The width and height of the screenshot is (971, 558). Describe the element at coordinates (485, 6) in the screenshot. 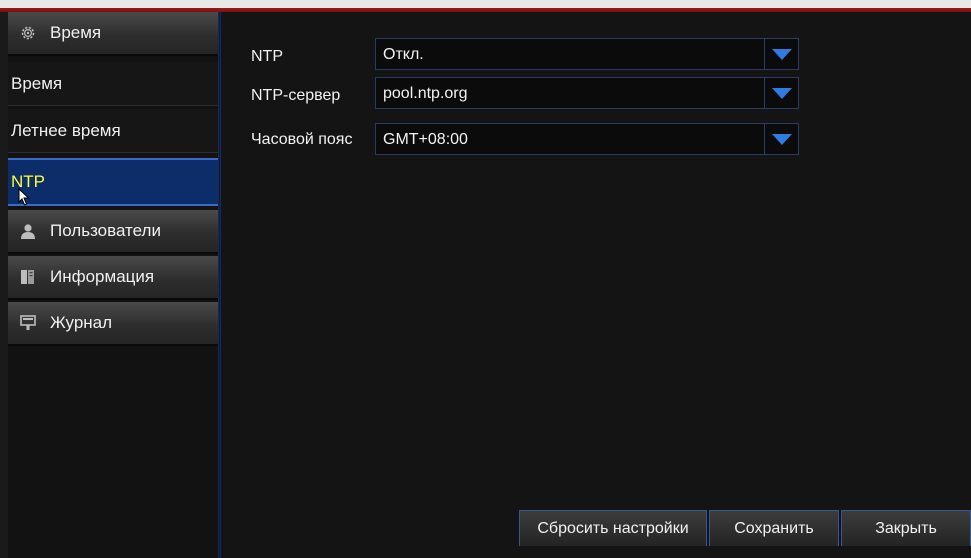

I see `window-top-stripe` at that location.